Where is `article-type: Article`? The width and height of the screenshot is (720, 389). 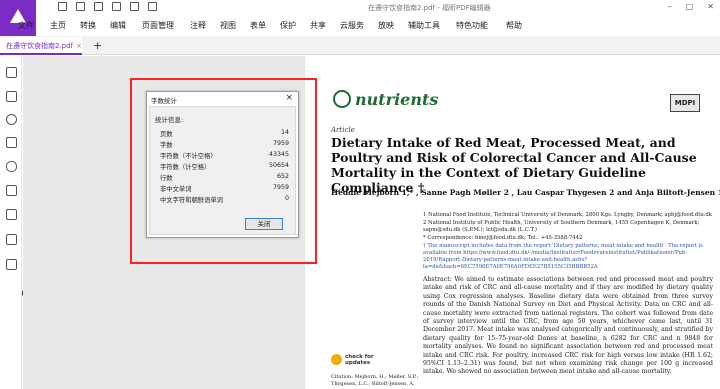
article-type: Article is located at coordinates (343, 130).